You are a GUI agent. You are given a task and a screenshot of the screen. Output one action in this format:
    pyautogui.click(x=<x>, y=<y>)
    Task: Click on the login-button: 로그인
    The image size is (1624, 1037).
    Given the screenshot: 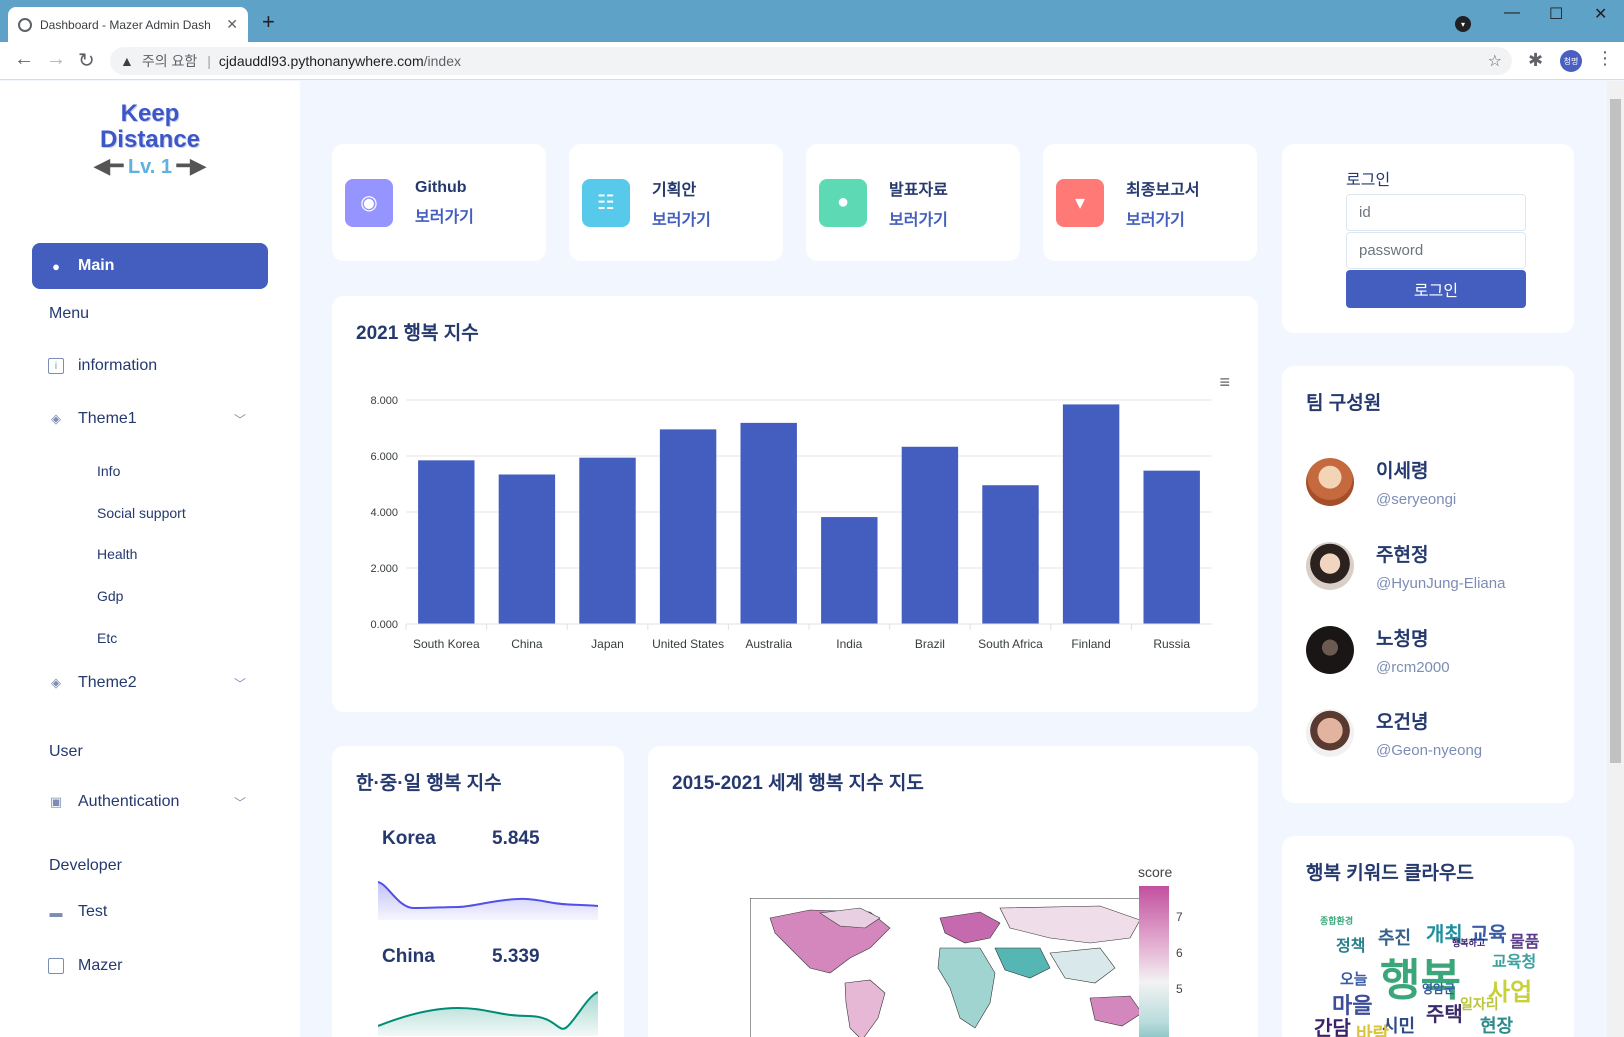 What is the action you would take?
    pyautogui.click(x=1436, y=289)
    